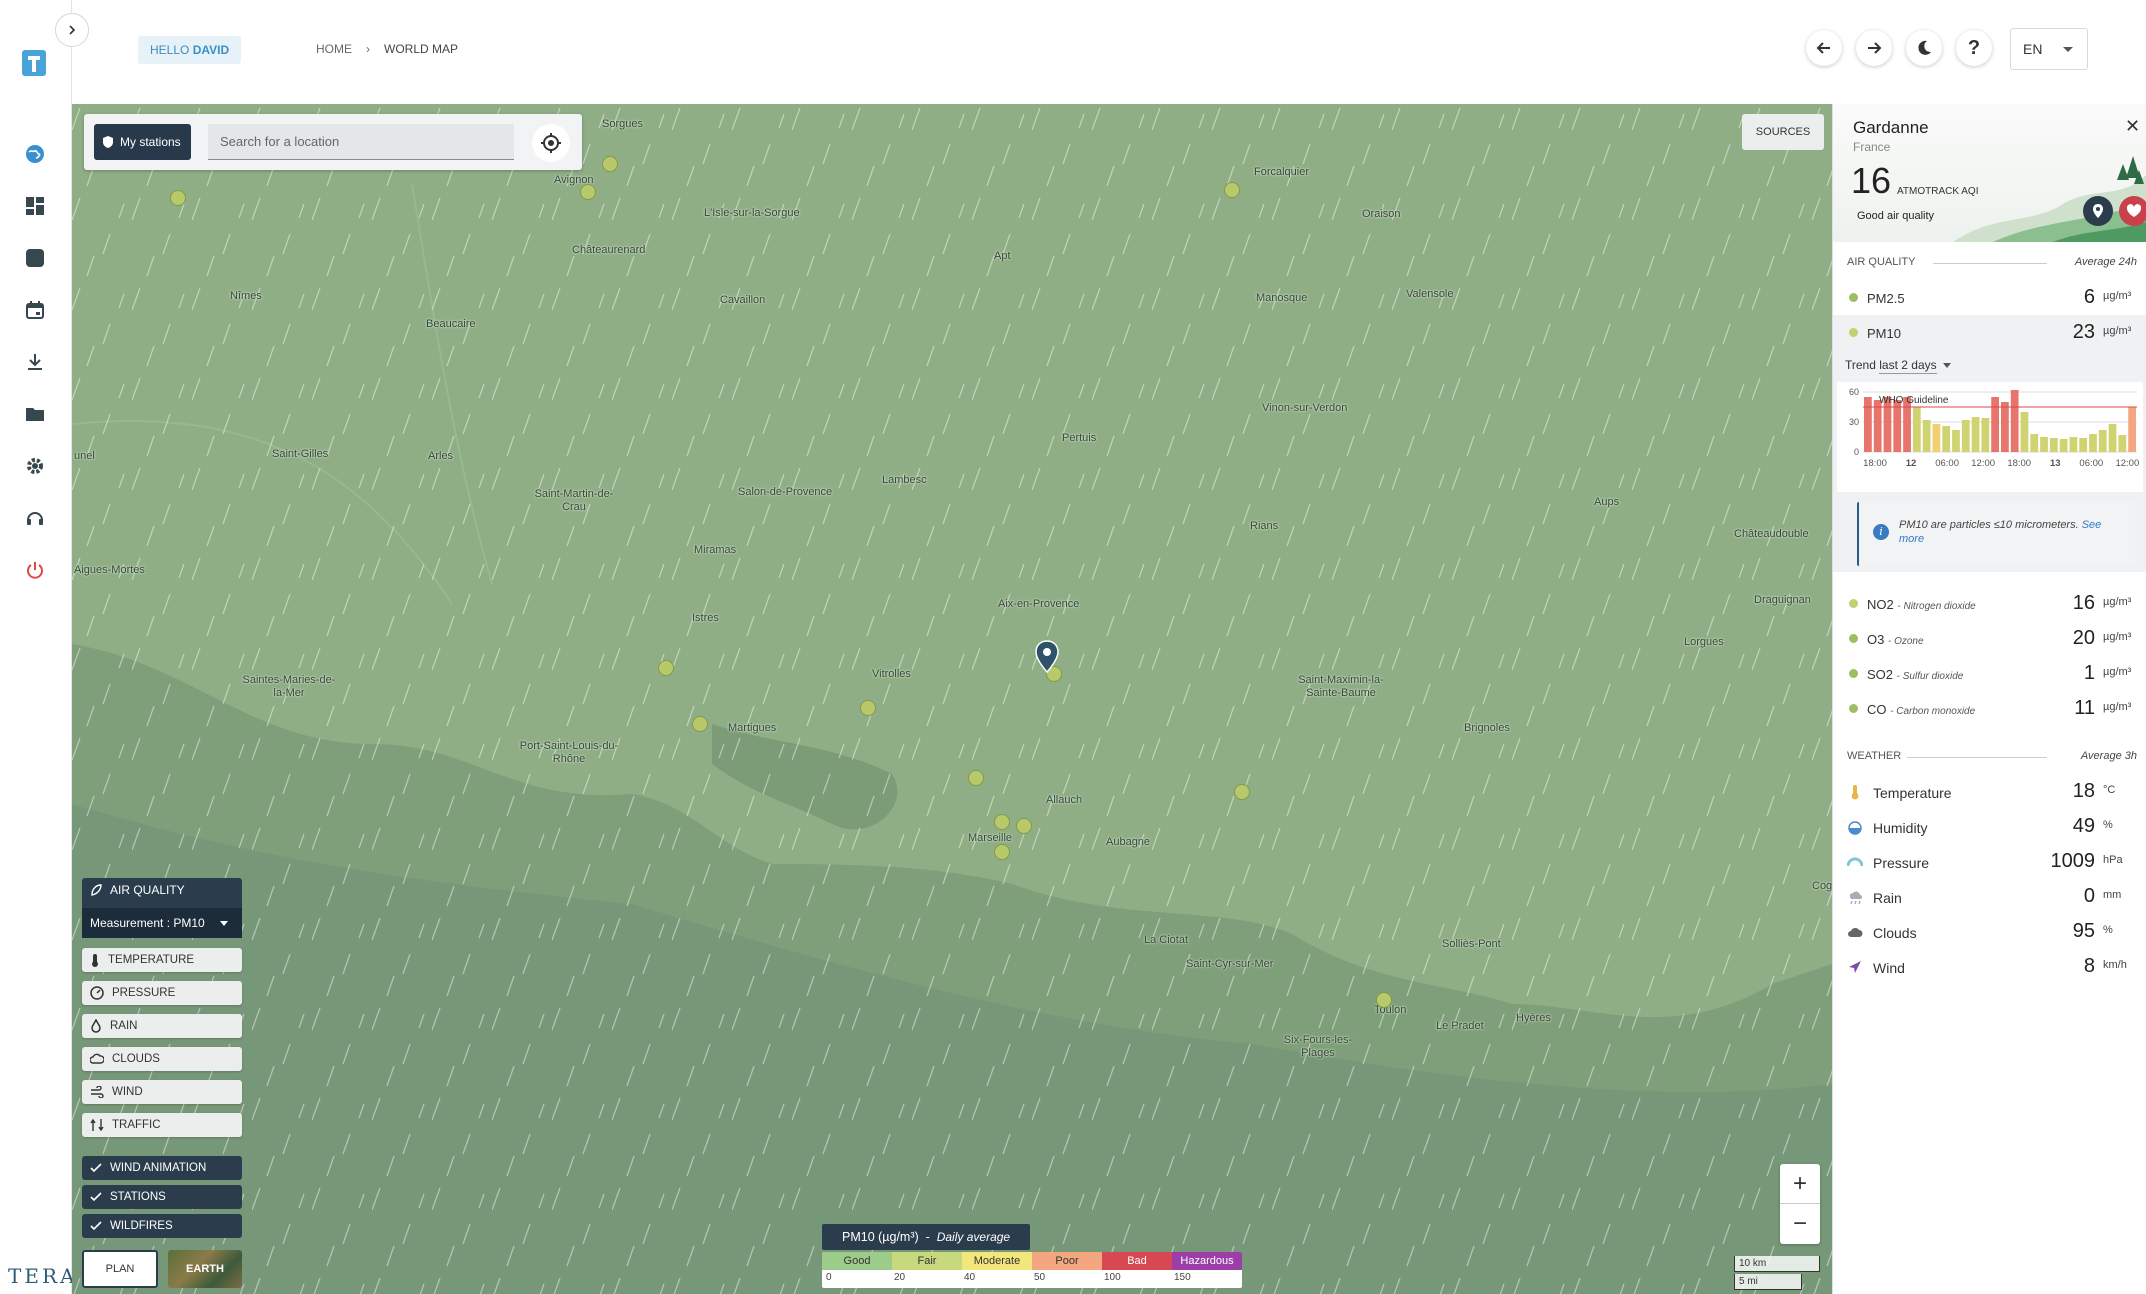  What do you see at coordinates (1880, 604) in the screenshot?
I see `pollutant-code: NO2` at bounding box center [1880, 604].